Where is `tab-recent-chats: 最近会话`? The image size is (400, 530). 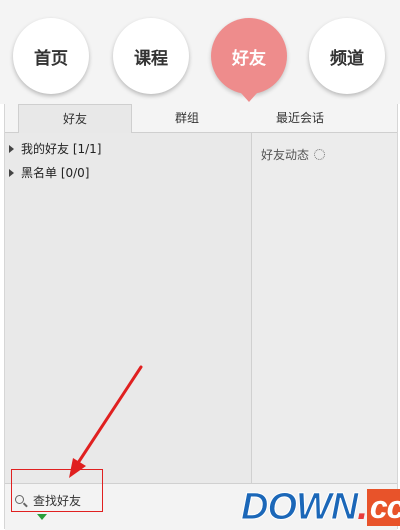
tab-recent-chats: 最近会话 is located at coordinates (300, 118).